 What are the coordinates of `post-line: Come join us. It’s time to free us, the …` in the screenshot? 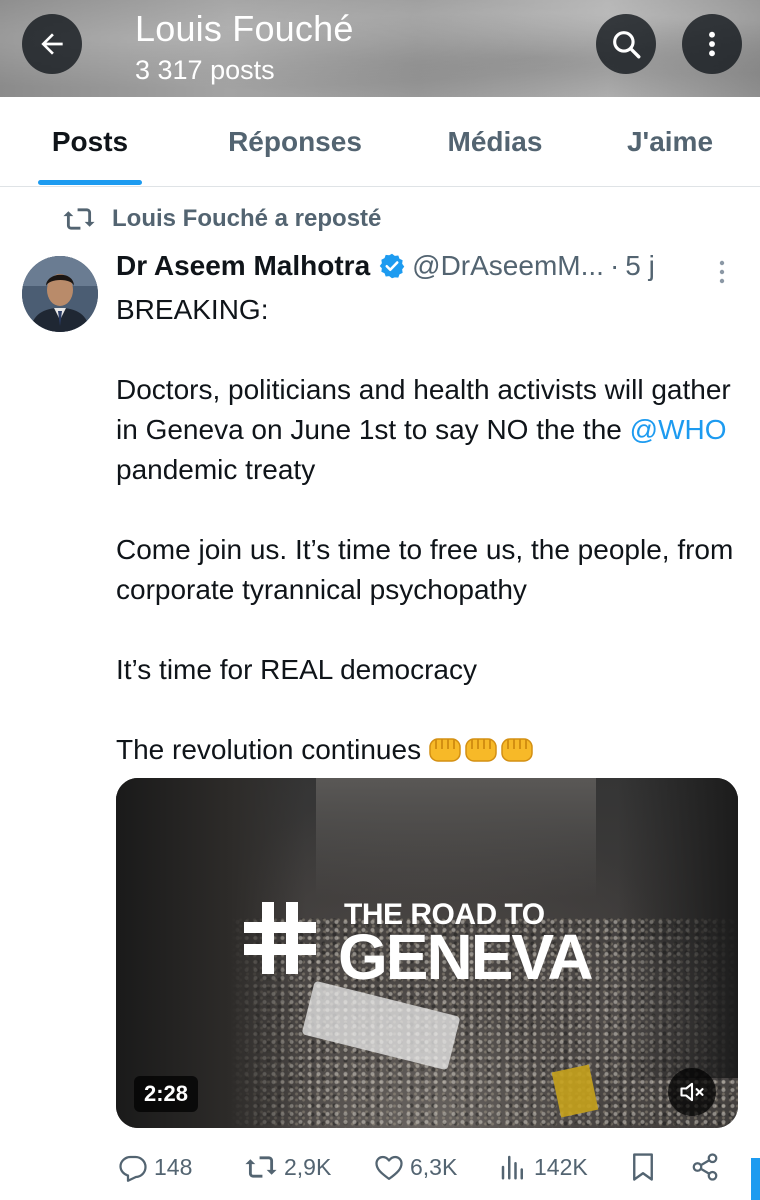 It's located at (425, 569).